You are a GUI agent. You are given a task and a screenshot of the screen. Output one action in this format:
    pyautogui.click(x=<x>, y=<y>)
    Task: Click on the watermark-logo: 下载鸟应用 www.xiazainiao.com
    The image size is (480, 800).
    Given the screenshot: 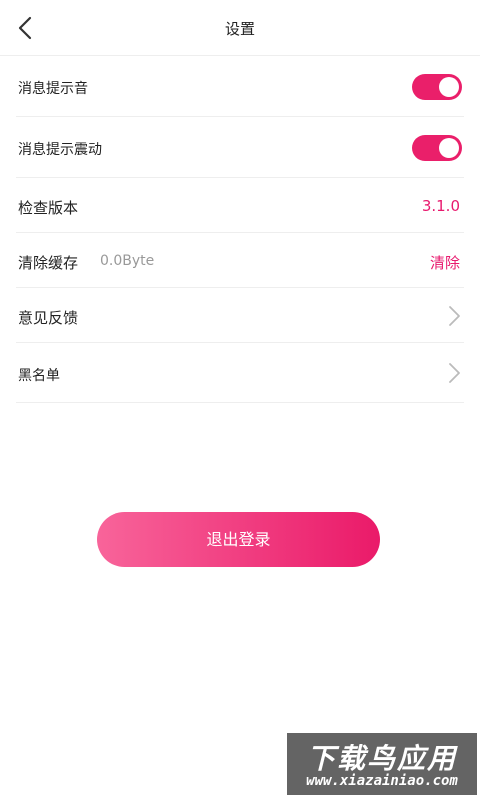 What is the action you would take?
    pyautogui.click(x=382, y=764)
    